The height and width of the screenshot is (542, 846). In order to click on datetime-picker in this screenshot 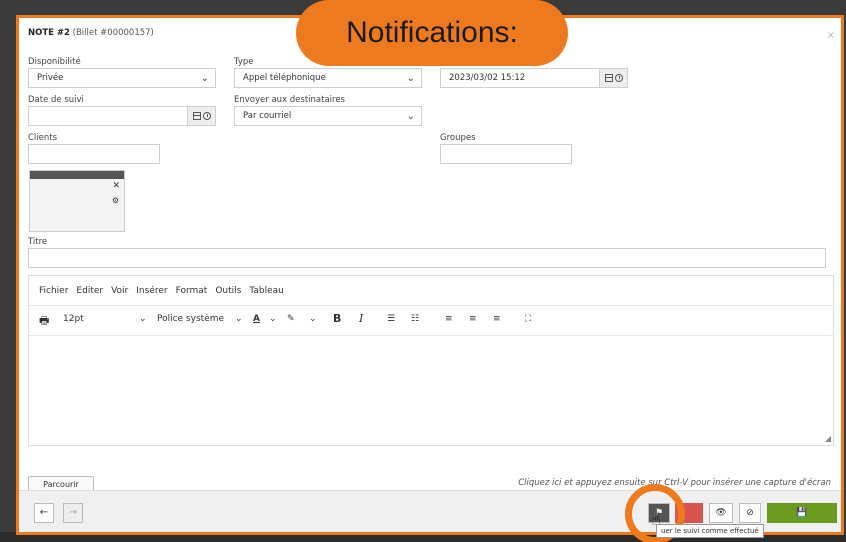, I will do `click(613, 78)`.